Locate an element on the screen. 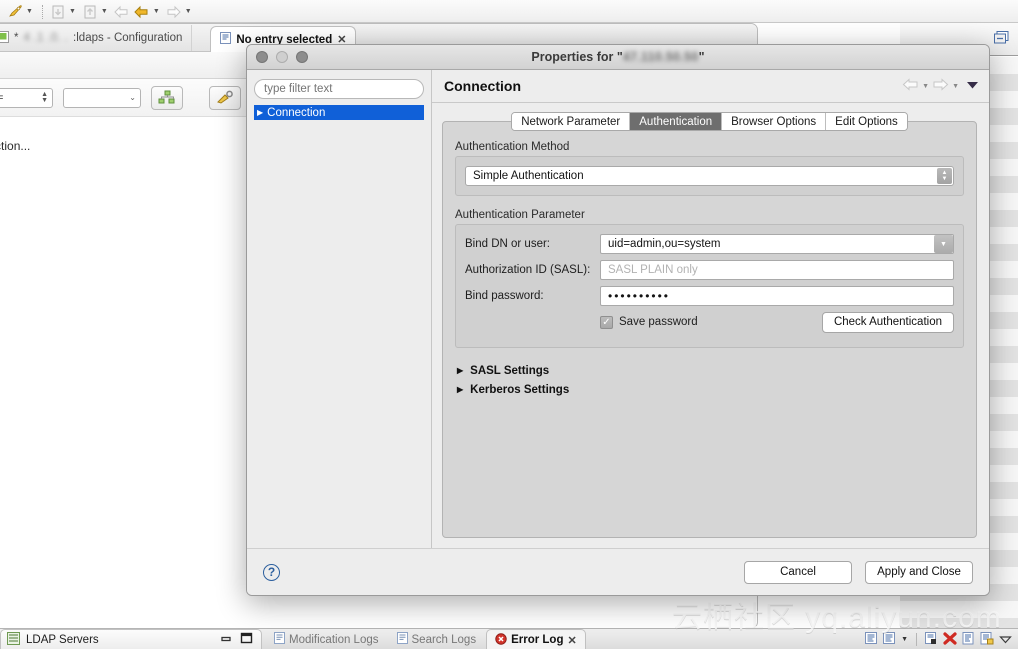 This screenshot has height=649, width=1018. authentication-method-select: Simple Authentication ▲ ▼ is located at coordinates (709, 176).